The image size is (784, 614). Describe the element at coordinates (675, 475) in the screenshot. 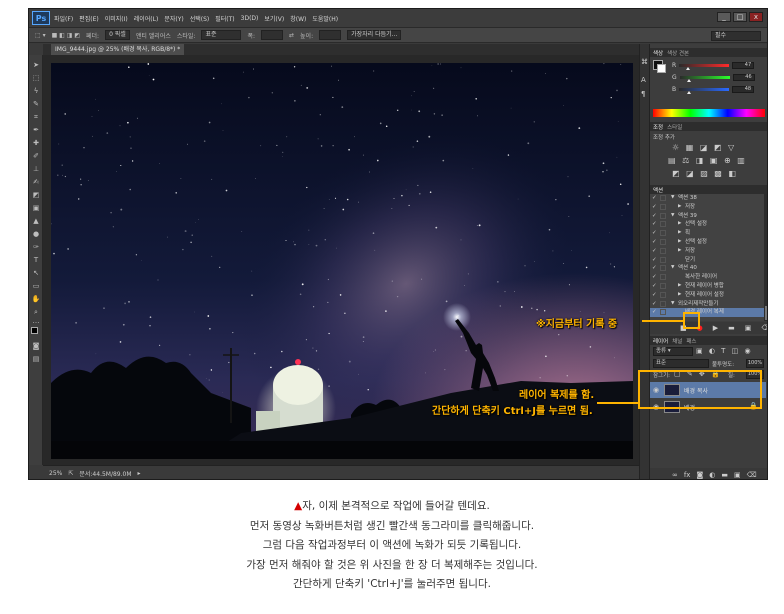

I see `link-layers-icon: ∞` at that location.